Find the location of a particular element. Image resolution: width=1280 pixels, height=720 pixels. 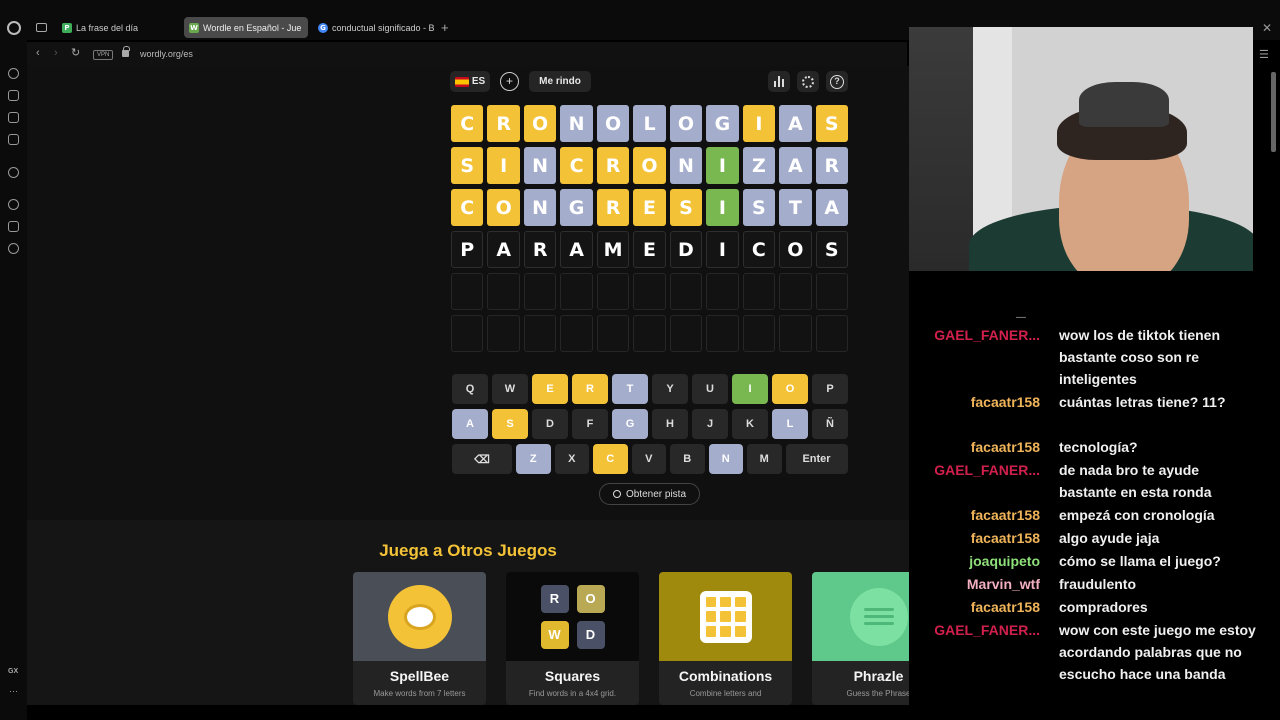

history-icon is located at coordinates (13, 204).